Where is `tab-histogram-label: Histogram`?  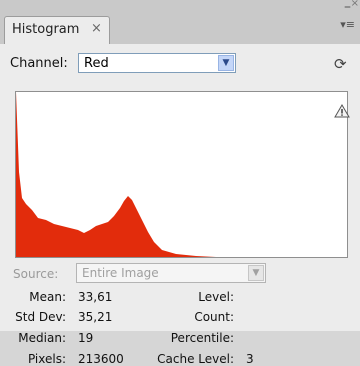
tab-histogram-label: Histogram is located at coordinates (46, 29).